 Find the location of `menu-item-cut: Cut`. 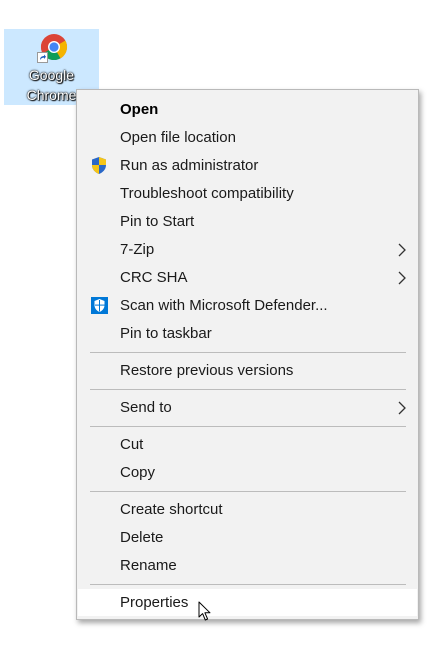

menu-item-cut: Cut is located at coordinates (247, 444).